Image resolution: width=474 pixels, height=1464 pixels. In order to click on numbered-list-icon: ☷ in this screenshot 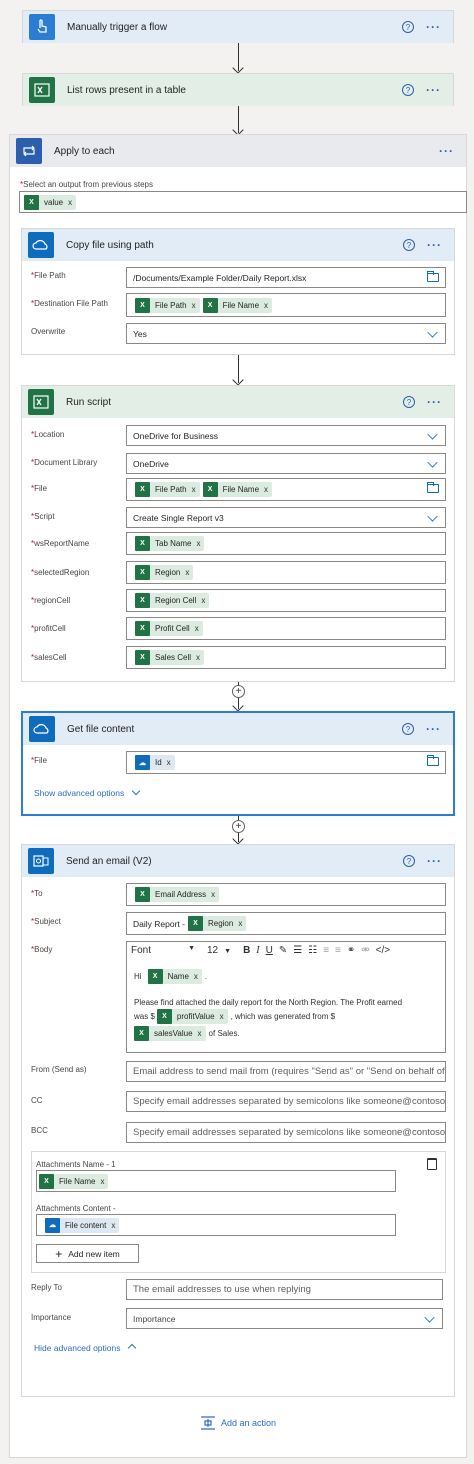, I will do `click(312, 950)`.